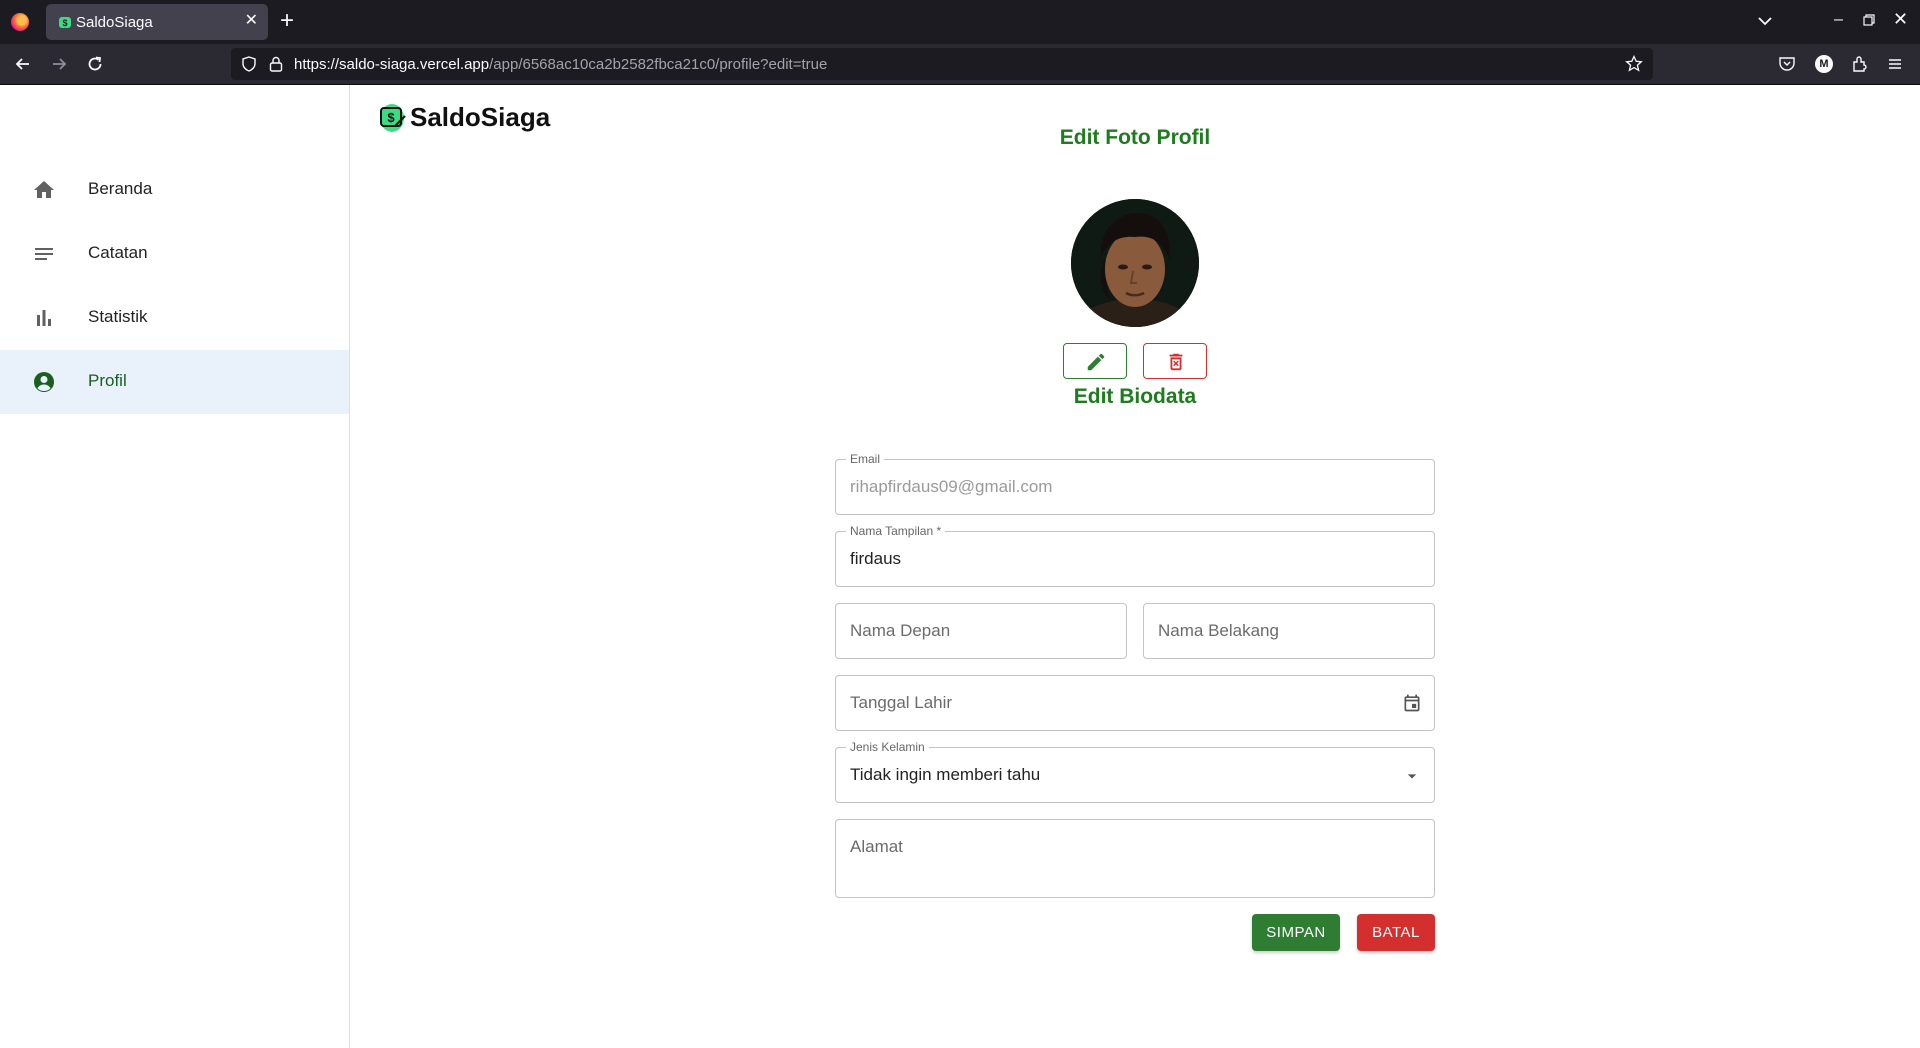 The height and width of the screenshot is (1048, 1920). Describe the element at coordinates (1895, 64) in the screenshot. I see `menu-icon` at that location.